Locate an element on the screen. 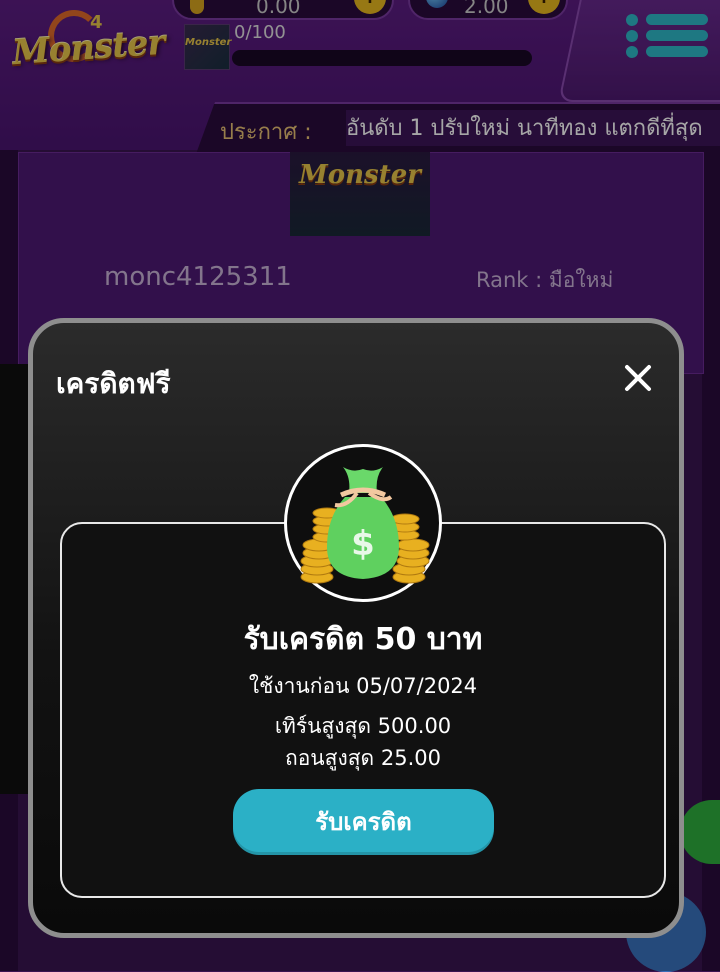 This screenshot has width=720, height=972. close-icon is located at coordinates (638, 378).